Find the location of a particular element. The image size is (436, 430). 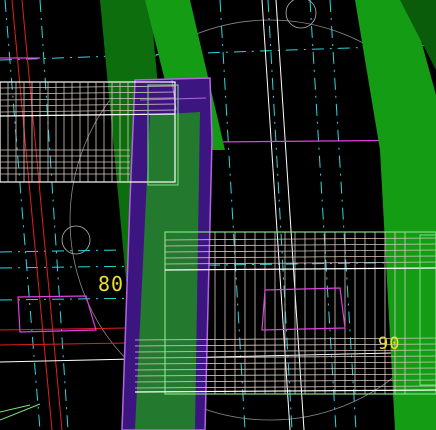

dimension-label-right: 90 is located at coordinates (389, 344).